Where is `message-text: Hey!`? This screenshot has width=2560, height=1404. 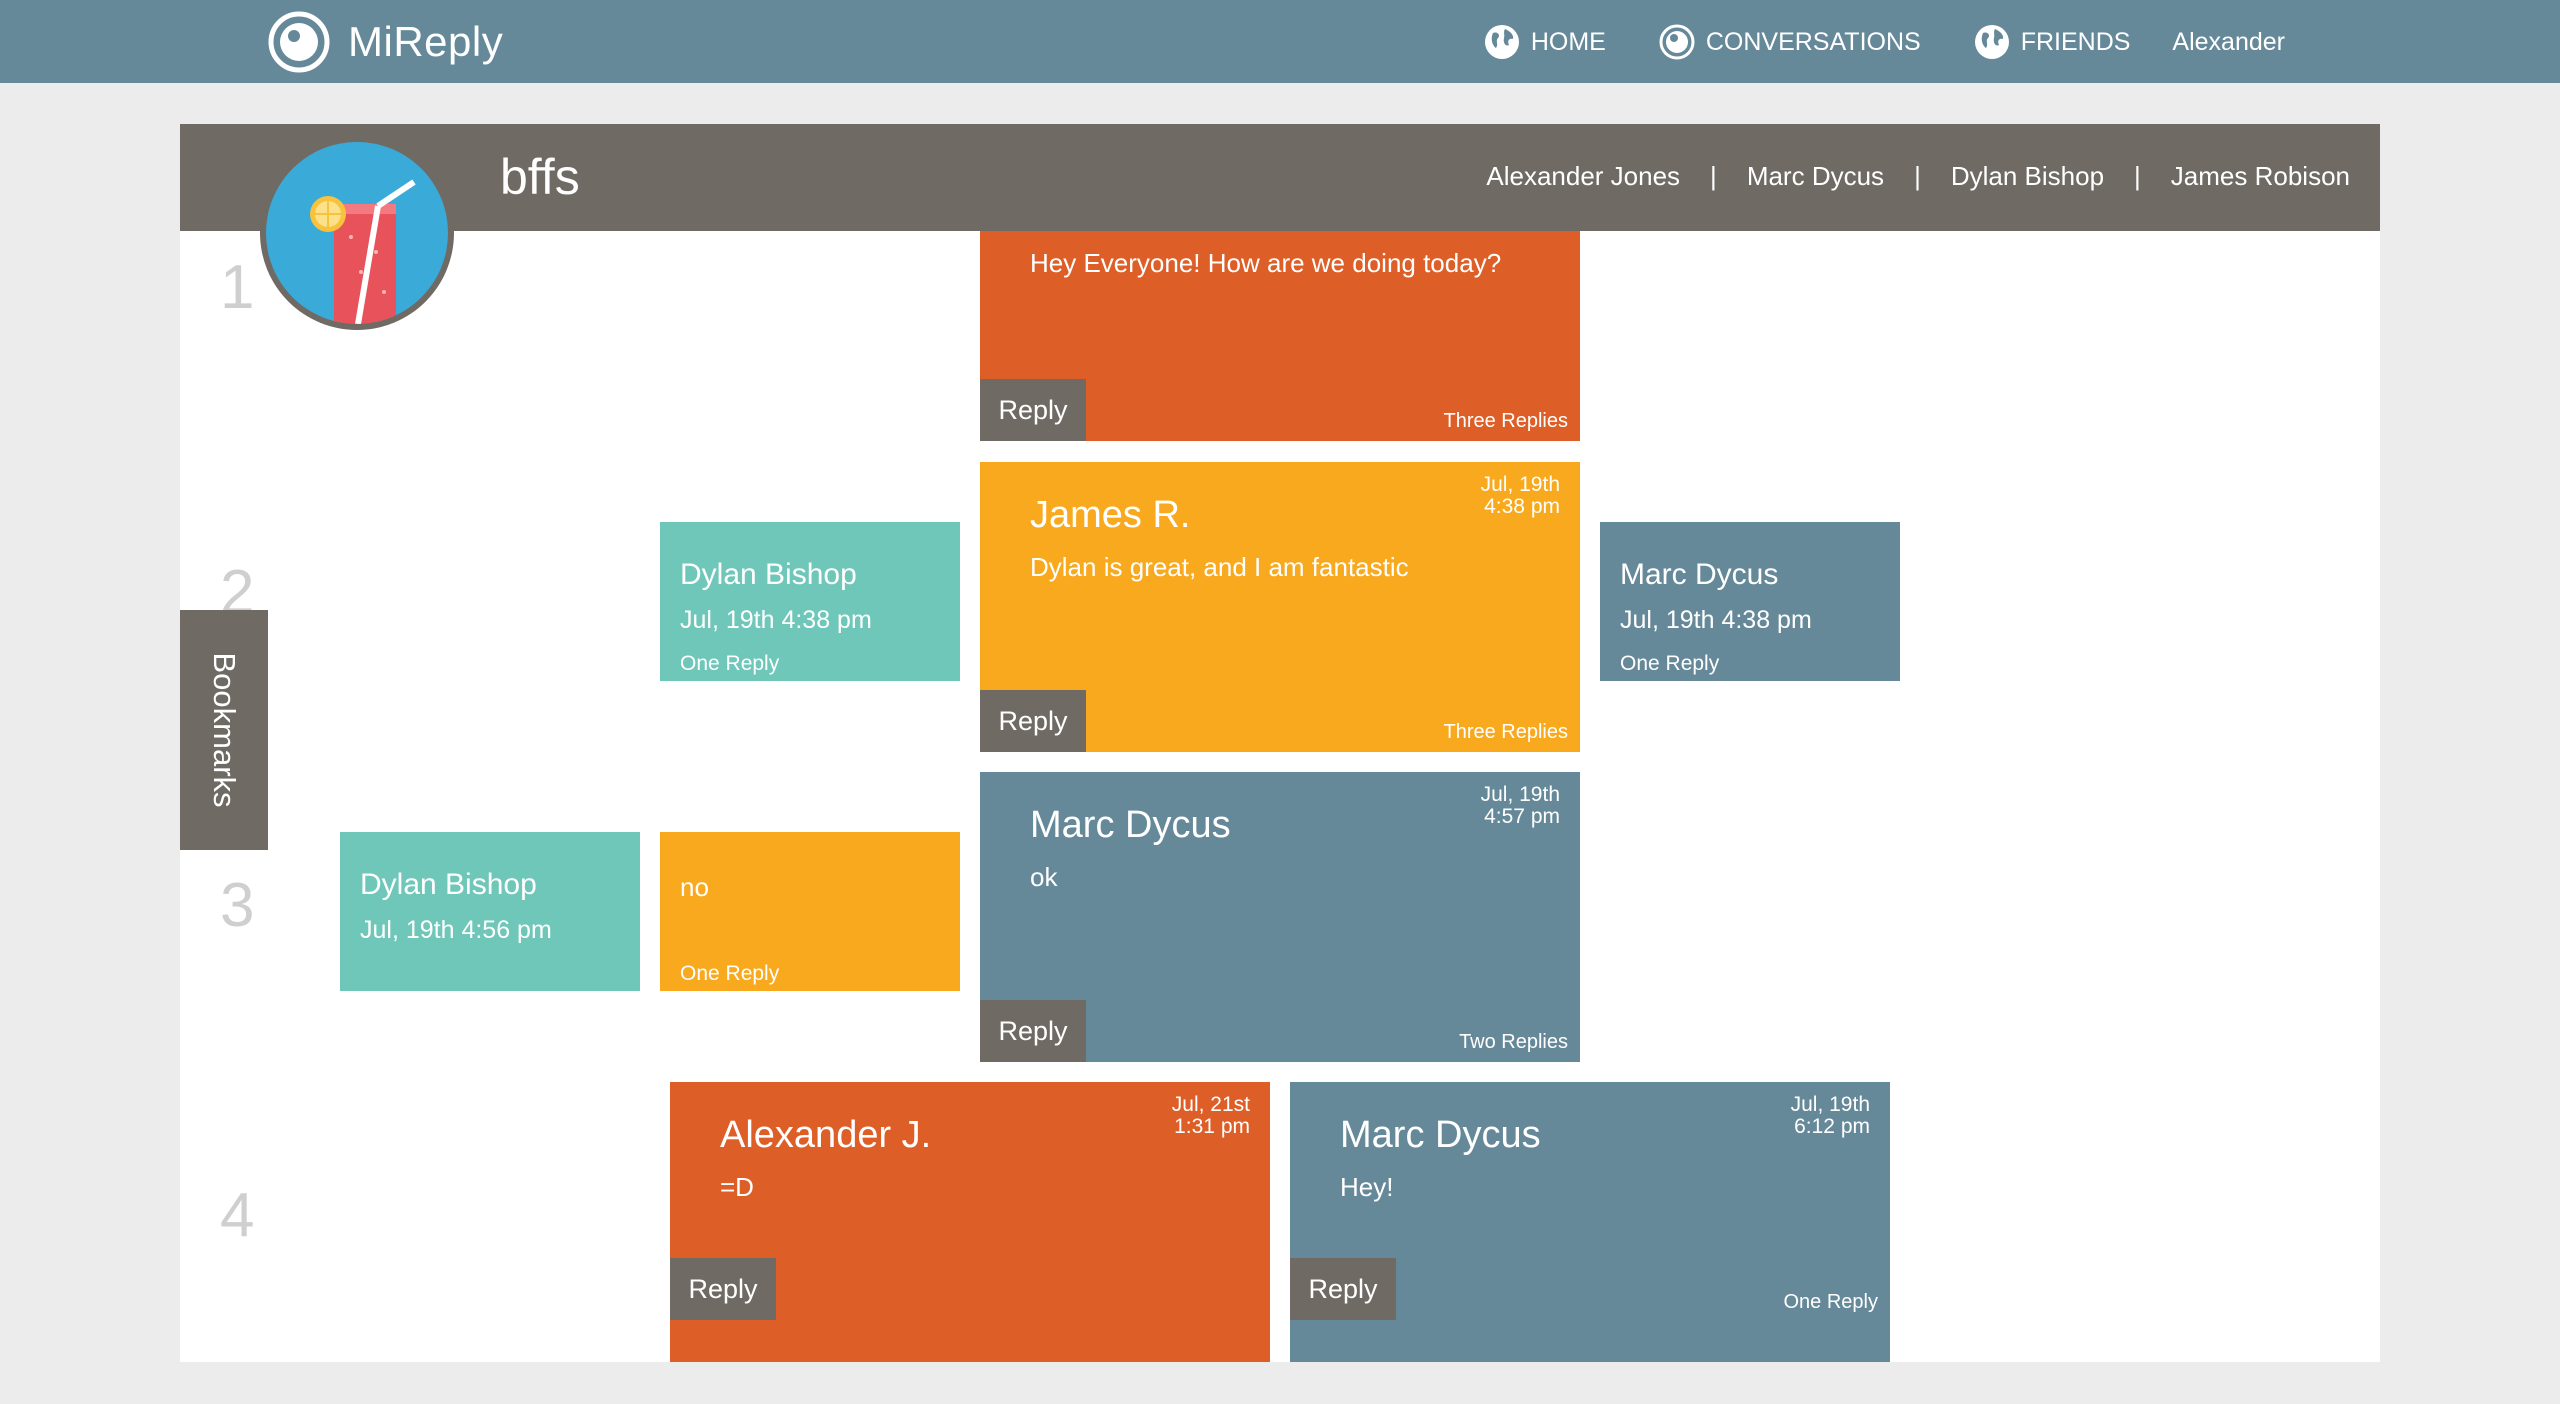
message-text: Hey! is located at coordinates (1367, 1187).